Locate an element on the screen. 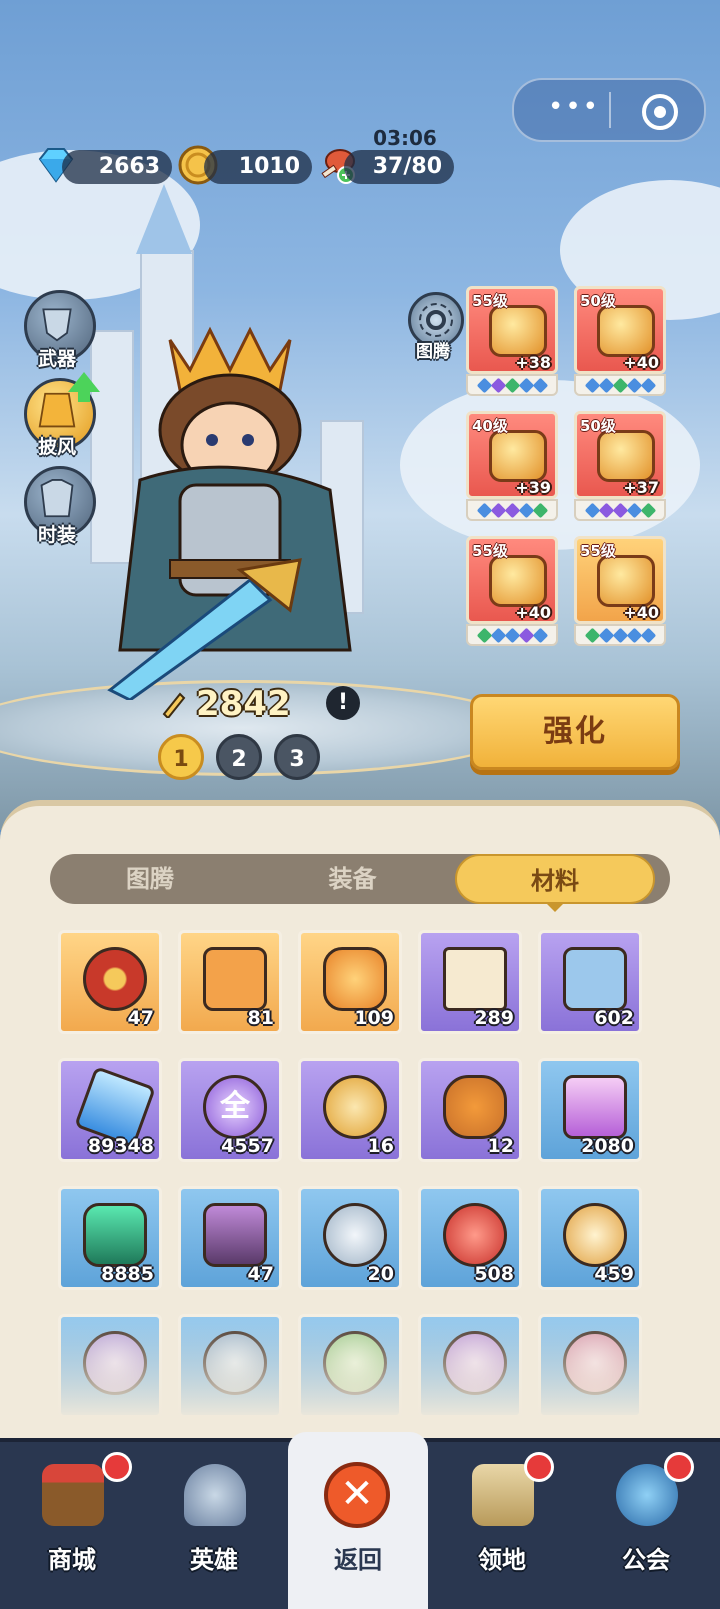  material-quantity: 109 is located at coordinates (374, 1018).